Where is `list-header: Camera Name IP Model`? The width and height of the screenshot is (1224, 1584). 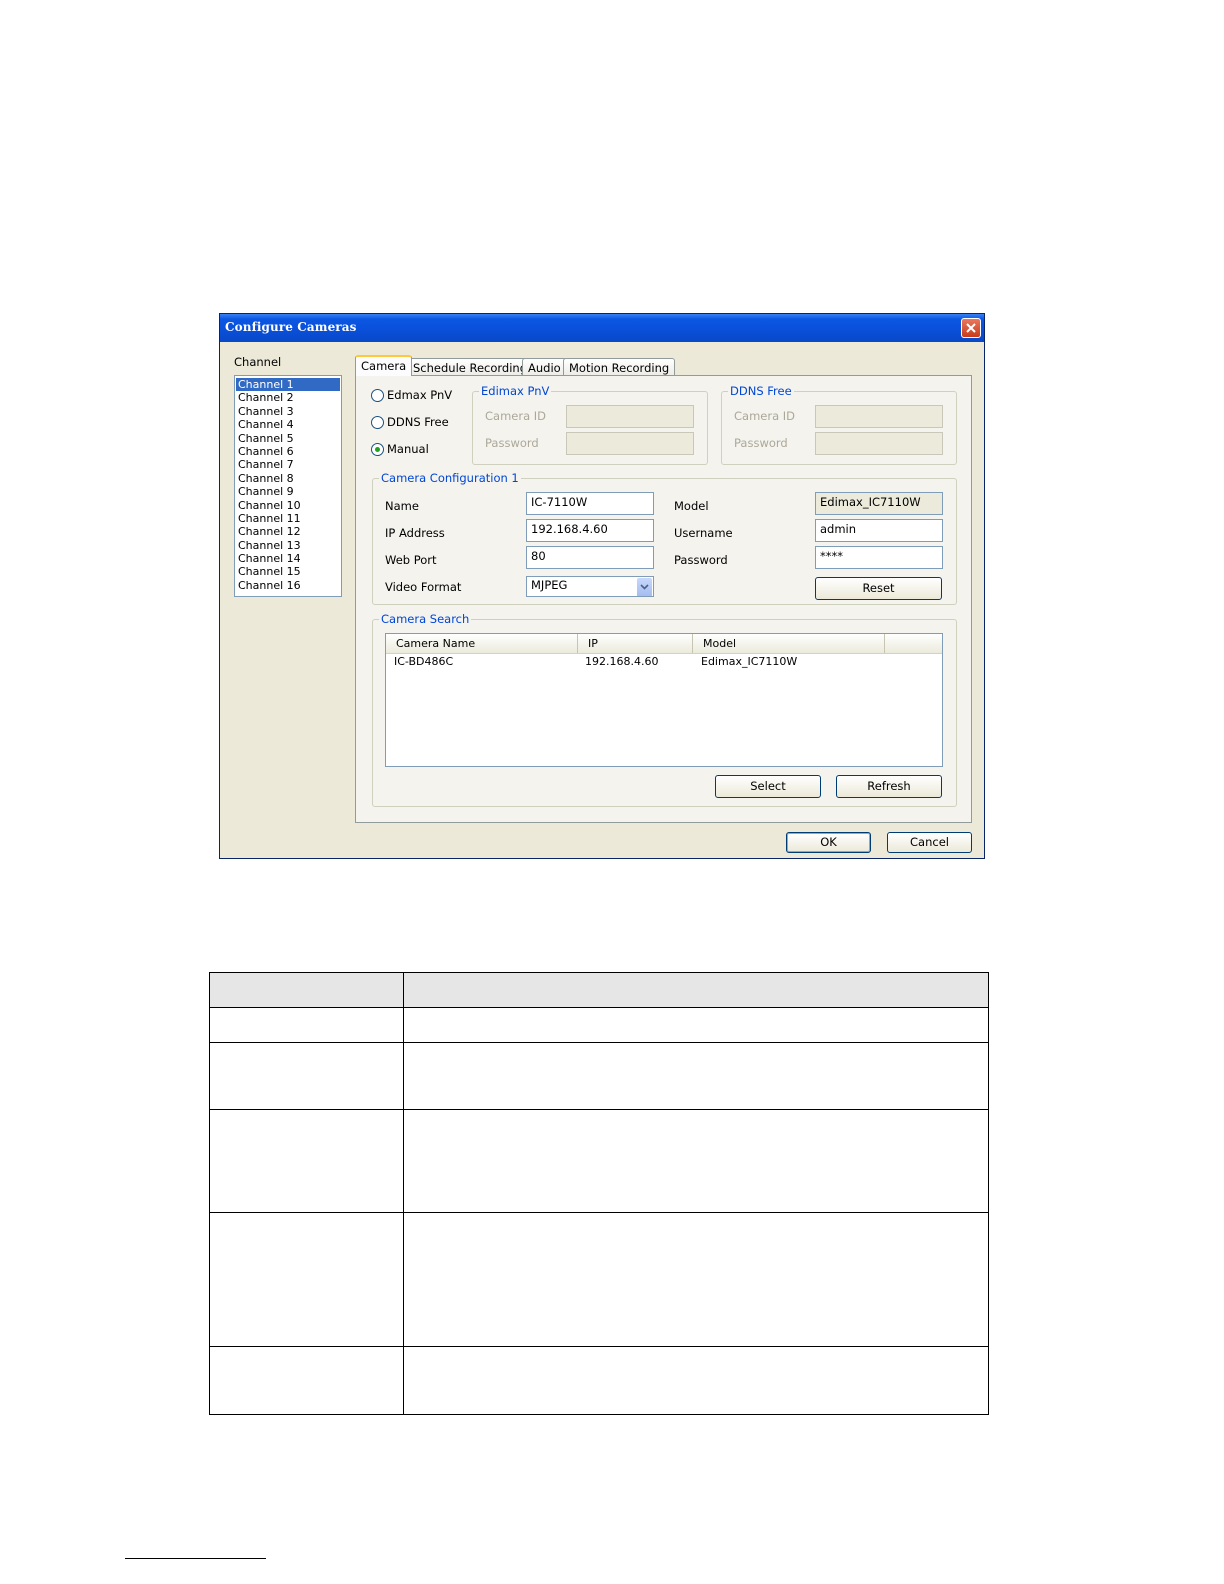 list-header: Camera Name IP Model is located at coordinates (664, 644).